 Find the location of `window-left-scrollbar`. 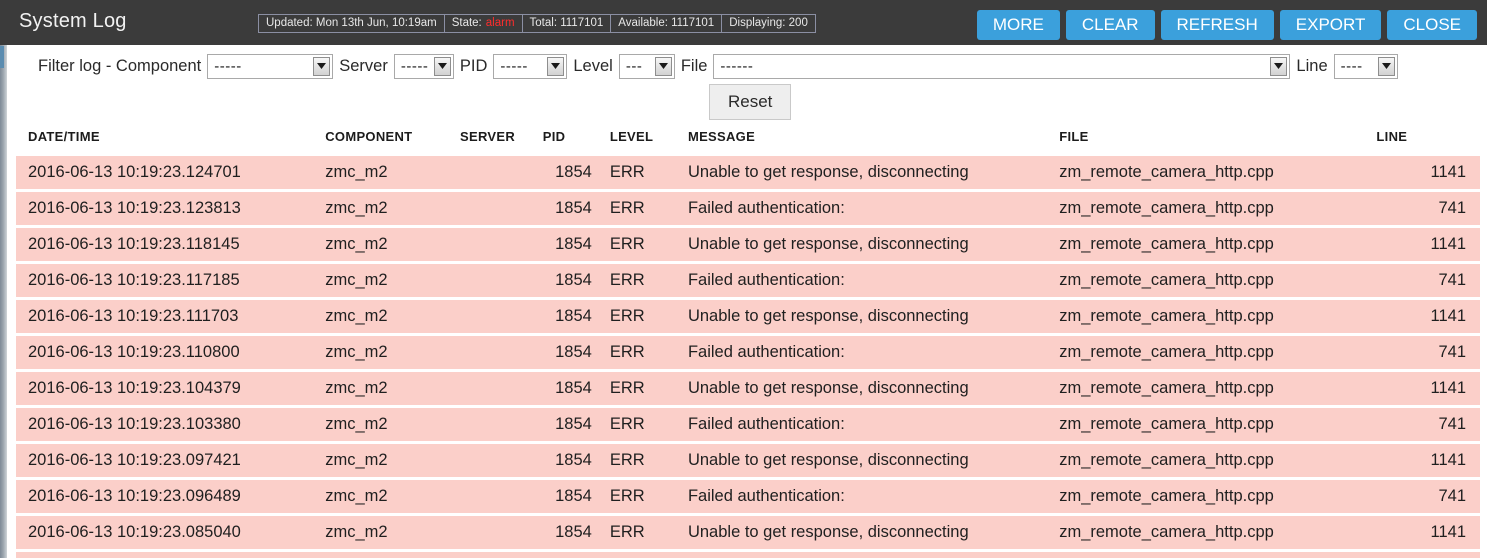

window-left-scrollbar is located at coordinates (3, 279).